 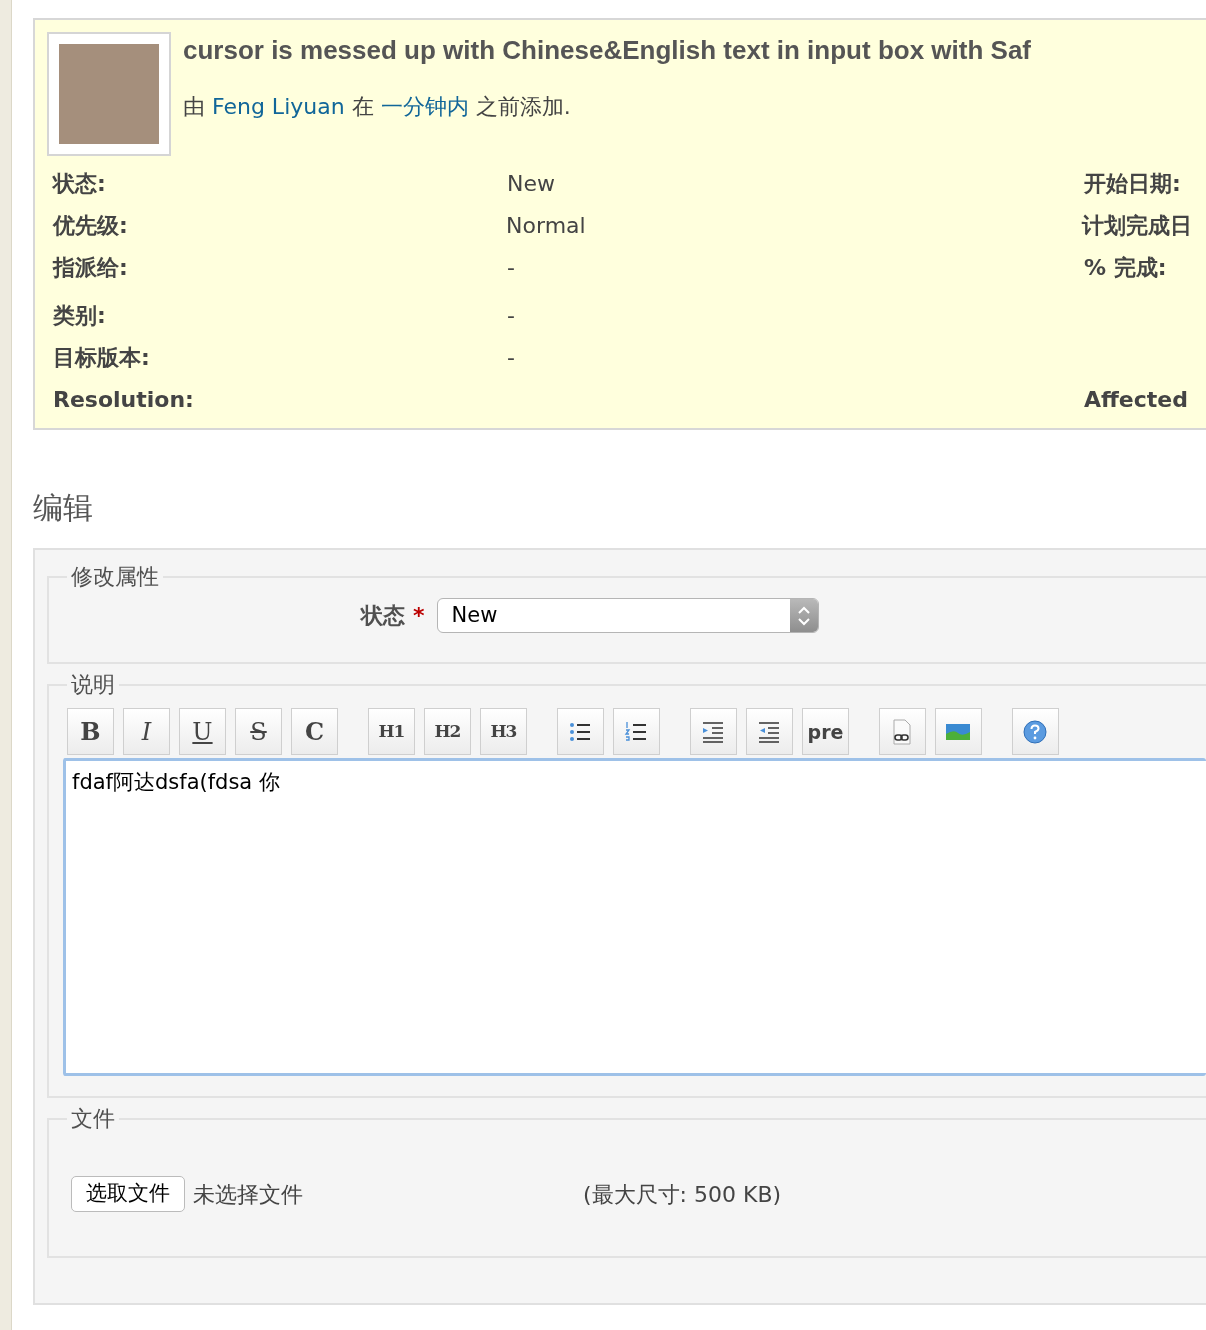 I want to click on help-button, so click(x=1035, y=732).